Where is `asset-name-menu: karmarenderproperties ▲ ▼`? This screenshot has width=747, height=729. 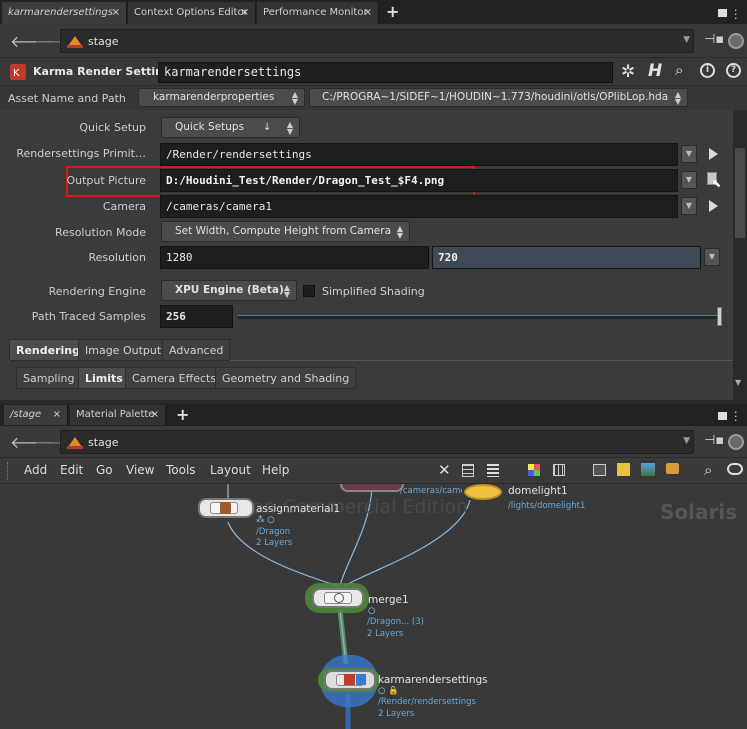
asset-name-menu: karmarenderproperties ▲ ▼ is located at coordinates (221, 97).